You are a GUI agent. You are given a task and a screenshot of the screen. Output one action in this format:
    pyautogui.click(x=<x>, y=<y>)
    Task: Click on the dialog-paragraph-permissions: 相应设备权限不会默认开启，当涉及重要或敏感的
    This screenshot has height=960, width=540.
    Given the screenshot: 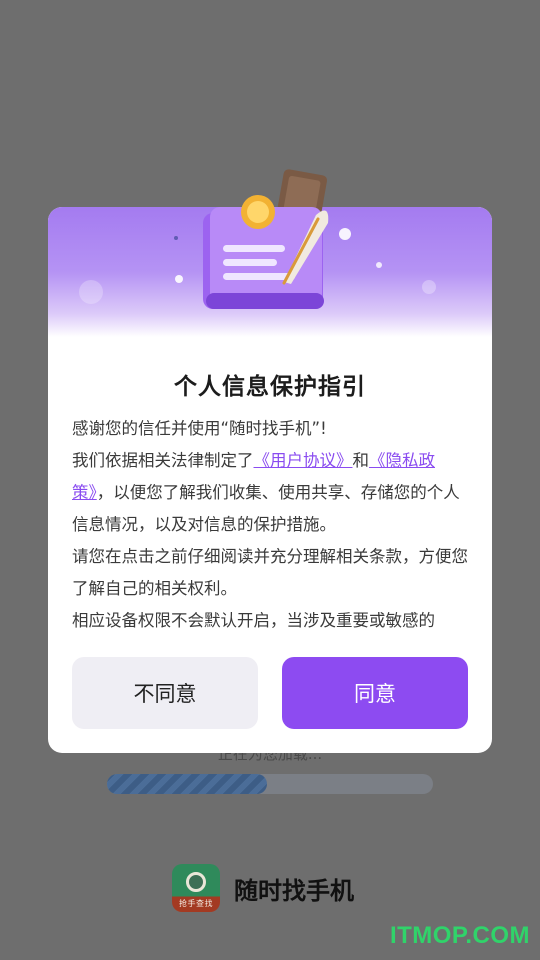 What is the action you would take?
    pyautogui.click(x=253, y=620)
    